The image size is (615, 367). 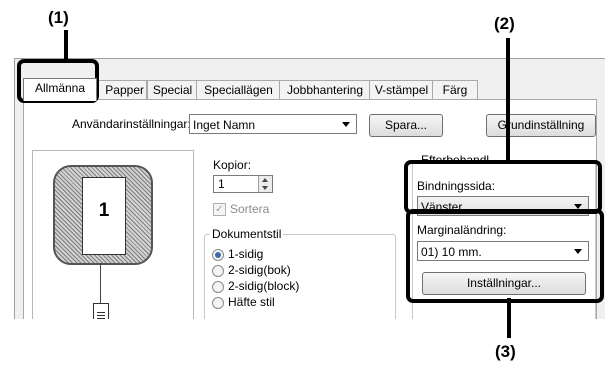 I want to click on radio-2-sided-book, so click(x=218, y=271).